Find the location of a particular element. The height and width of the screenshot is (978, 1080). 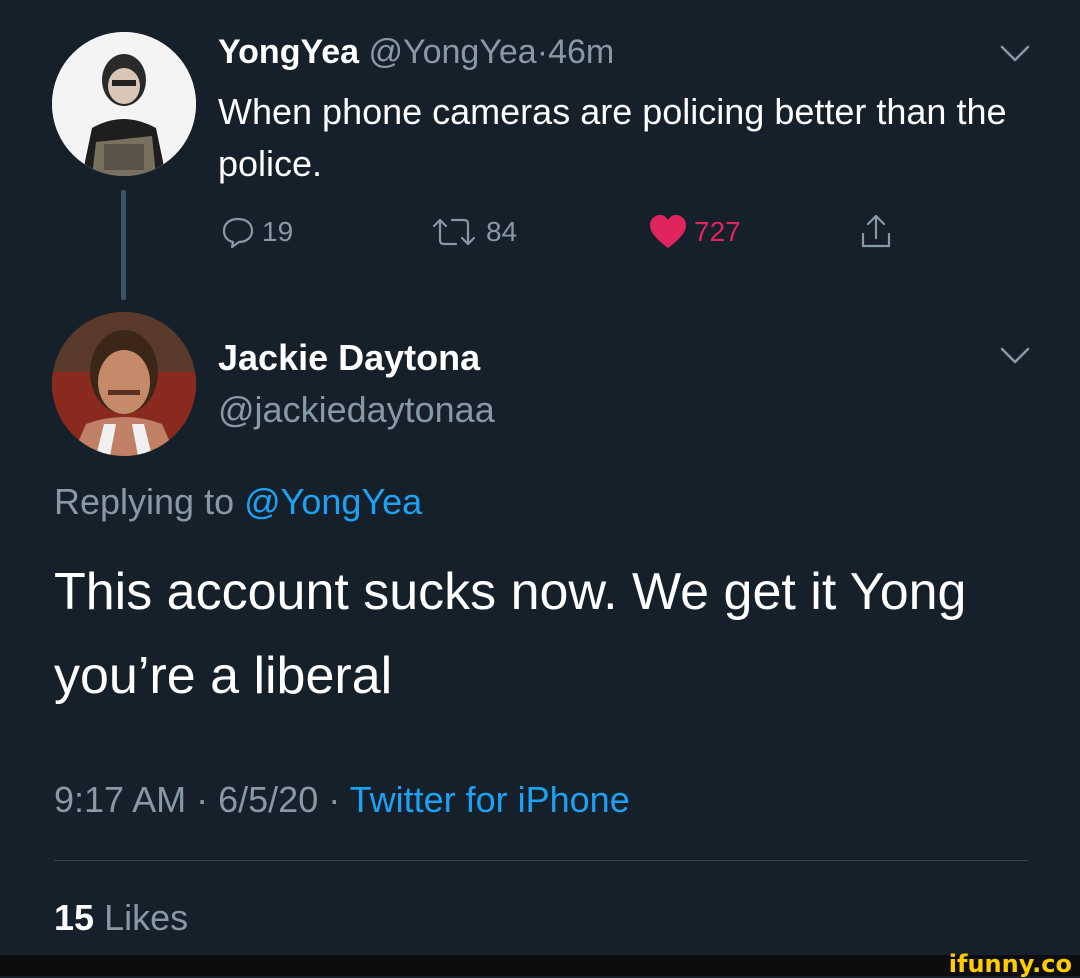

reply-button: 19 is located at coordinates (256, 232).